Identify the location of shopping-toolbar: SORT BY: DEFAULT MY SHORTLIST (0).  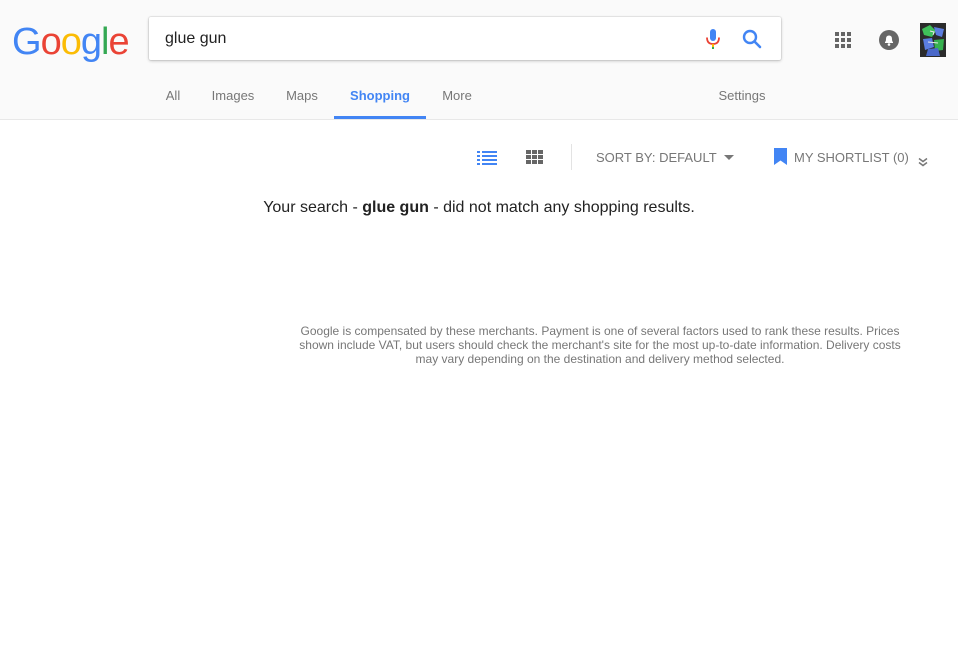
(479, 157).